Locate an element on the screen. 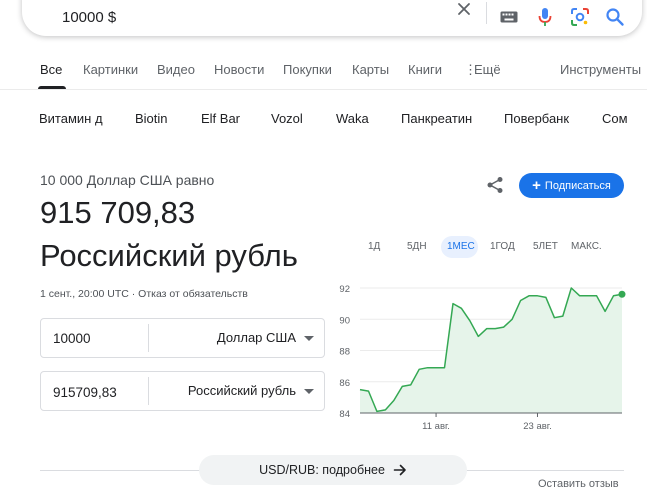 The width and height of the screenshot is (647, 492). more-details-button: USD/RUB: подробнее is located at coordinates (333, 470).